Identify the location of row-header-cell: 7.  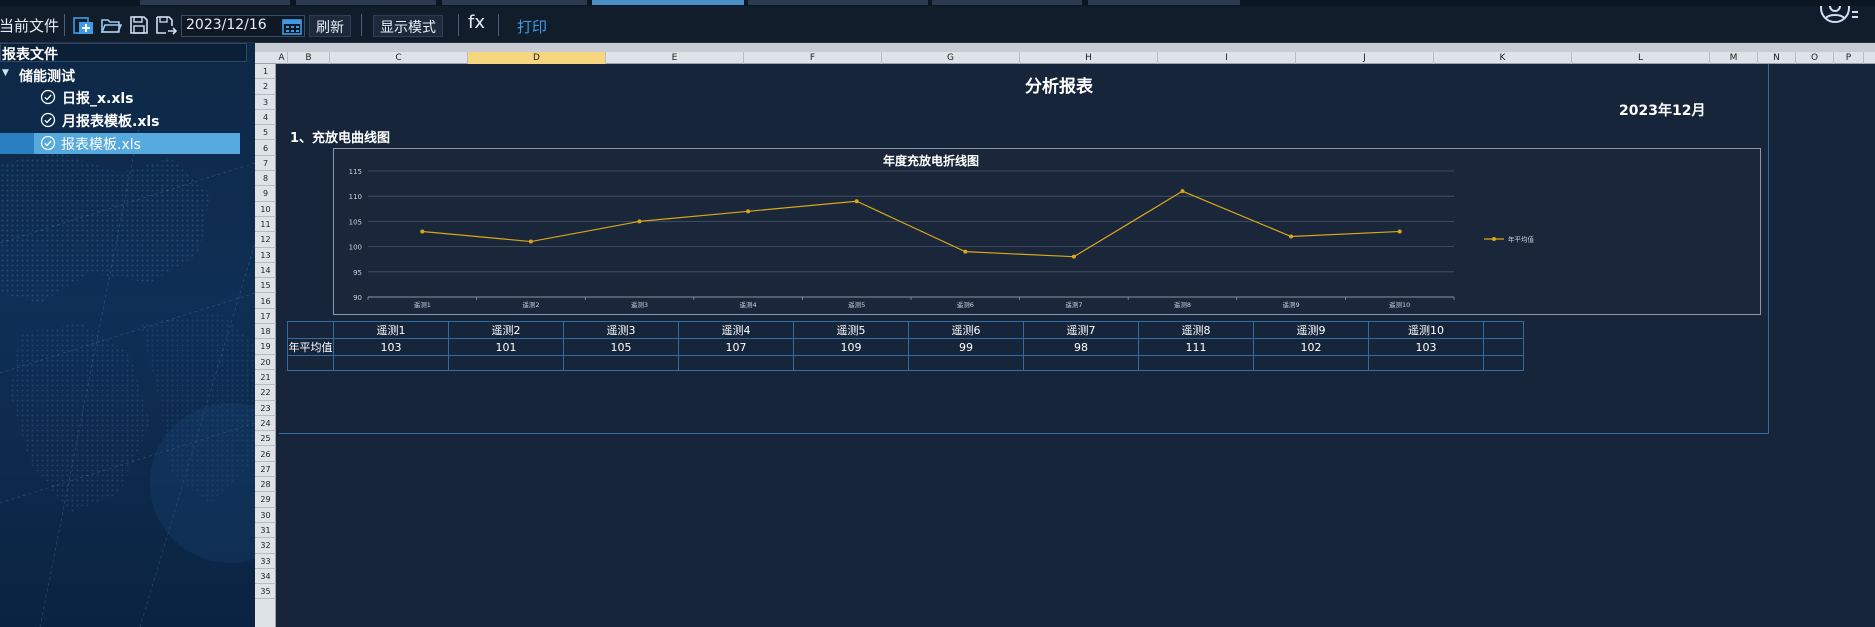
(265, 164).